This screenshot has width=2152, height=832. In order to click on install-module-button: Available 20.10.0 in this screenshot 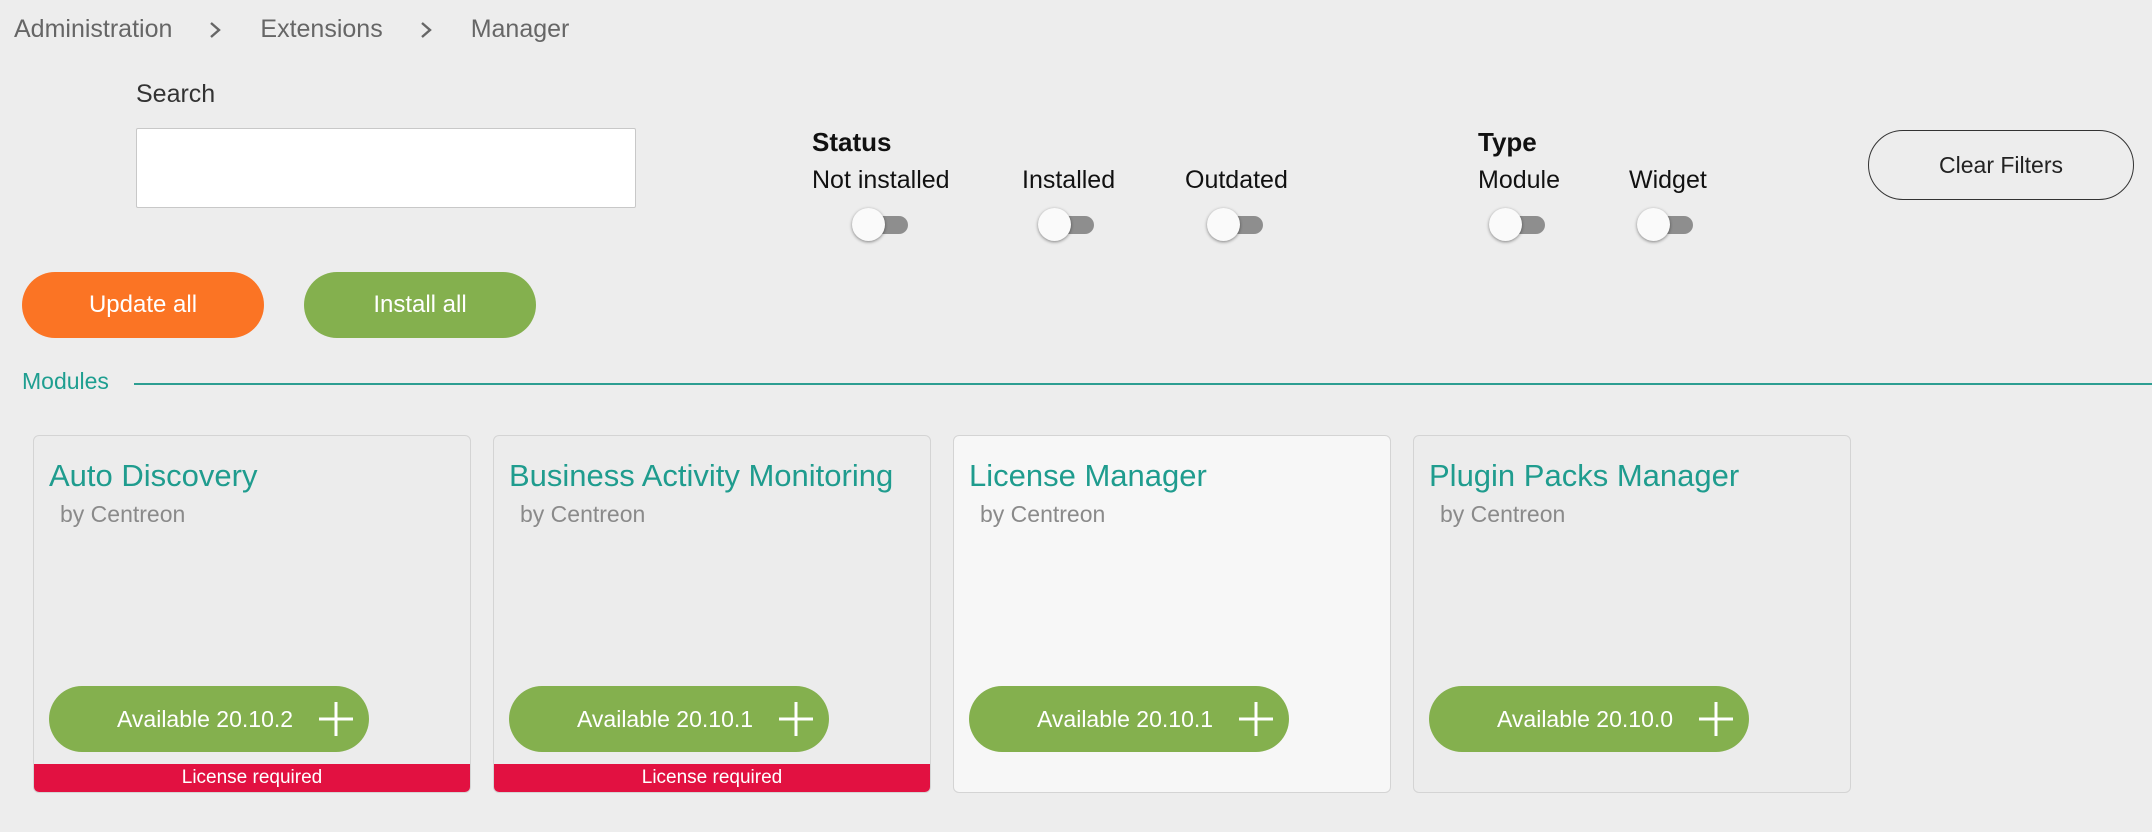, I will do `click(1589, 719)`.